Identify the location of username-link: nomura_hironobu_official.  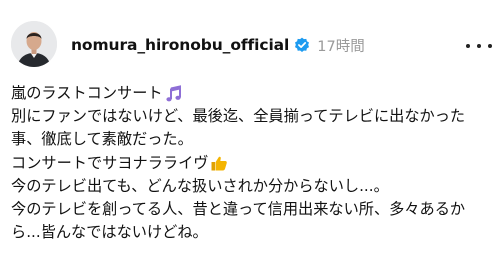
(180, 45).